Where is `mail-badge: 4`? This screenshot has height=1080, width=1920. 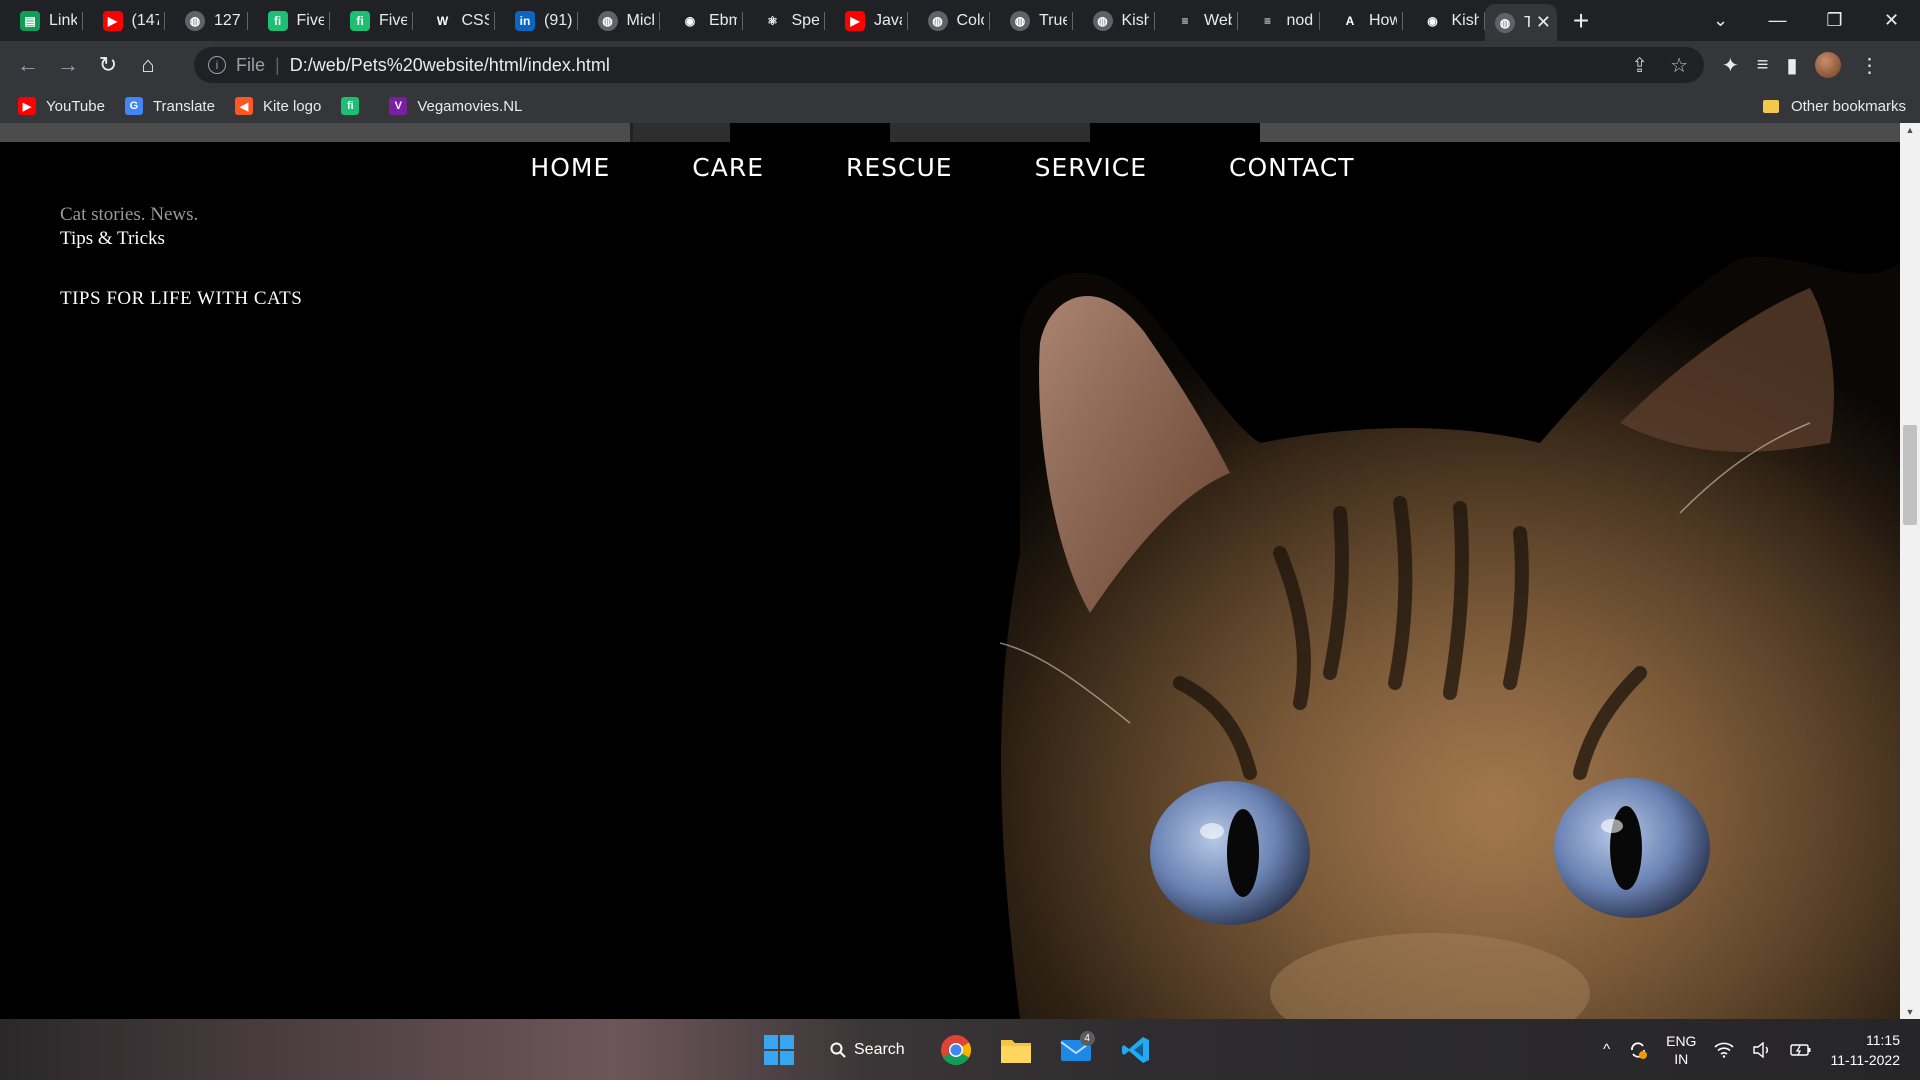
mail-badge: 4 is located at coordinates (1087, 1038).